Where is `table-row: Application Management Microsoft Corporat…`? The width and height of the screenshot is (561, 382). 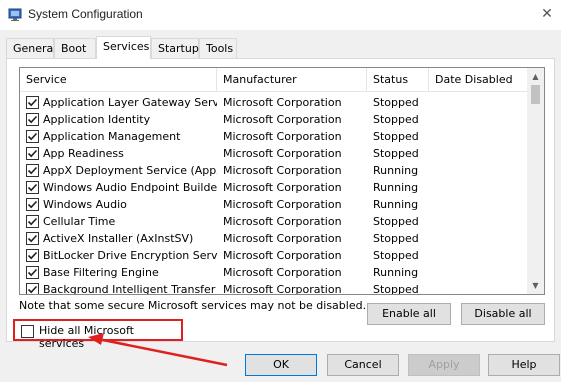
table-row: Application Management Microsoft Corporat… is located at coordinates (274, 136).